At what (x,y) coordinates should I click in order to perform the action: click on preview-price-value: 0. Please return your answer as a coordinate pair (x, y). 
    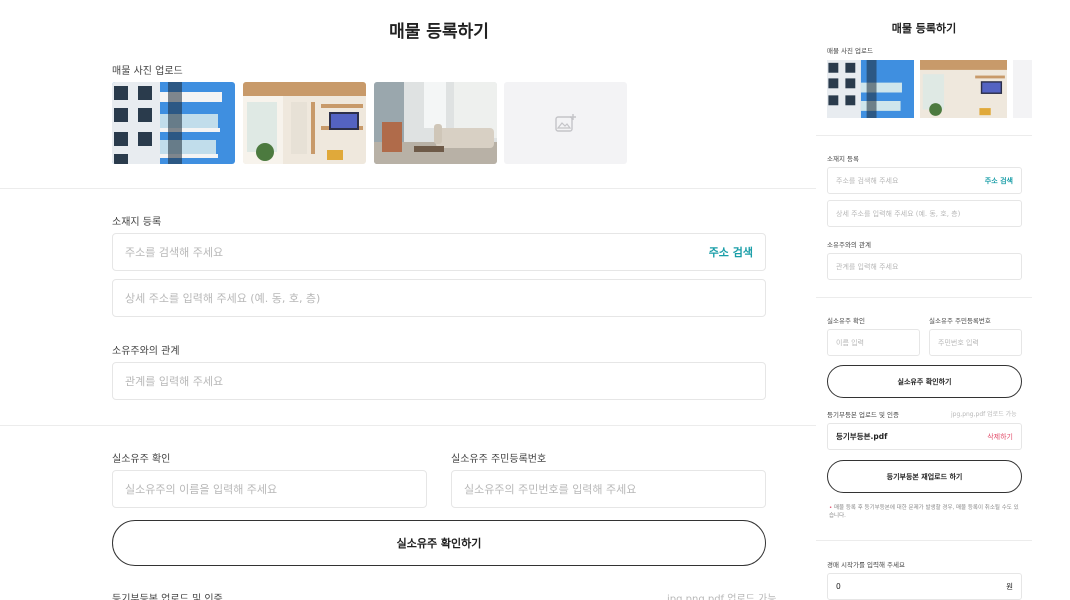
    Looking at the image, I should click on (838, 586).